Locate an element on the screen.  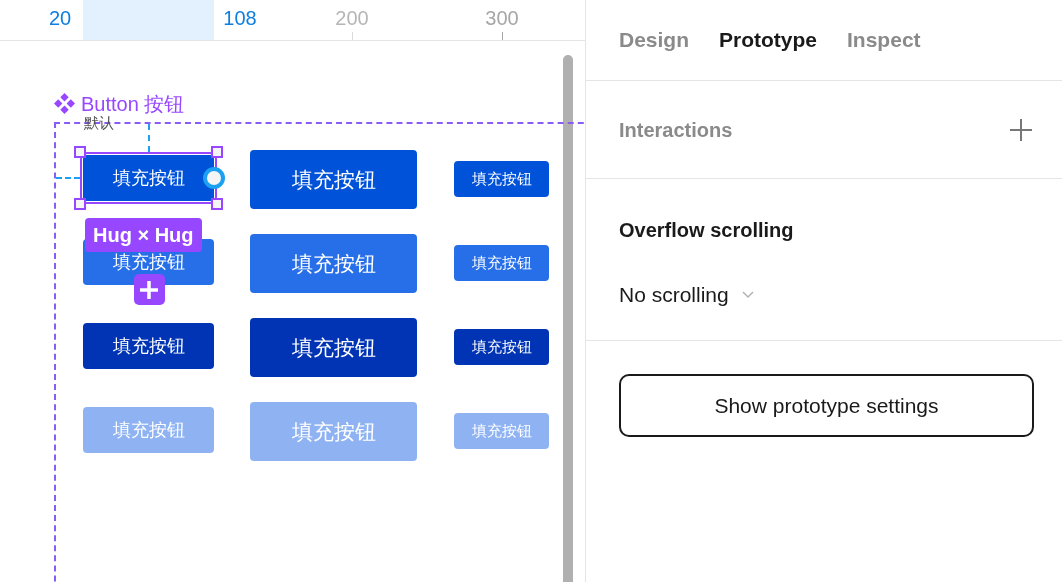
ruler-label: 108 is located at coordinates (240, 18).